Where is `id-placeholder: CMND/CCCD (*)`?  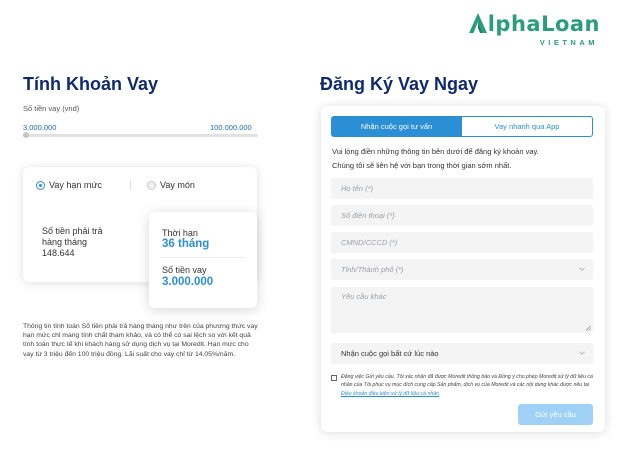 id-placeholder: CMND/CCCD (*) is located at coordinates (369, 242).